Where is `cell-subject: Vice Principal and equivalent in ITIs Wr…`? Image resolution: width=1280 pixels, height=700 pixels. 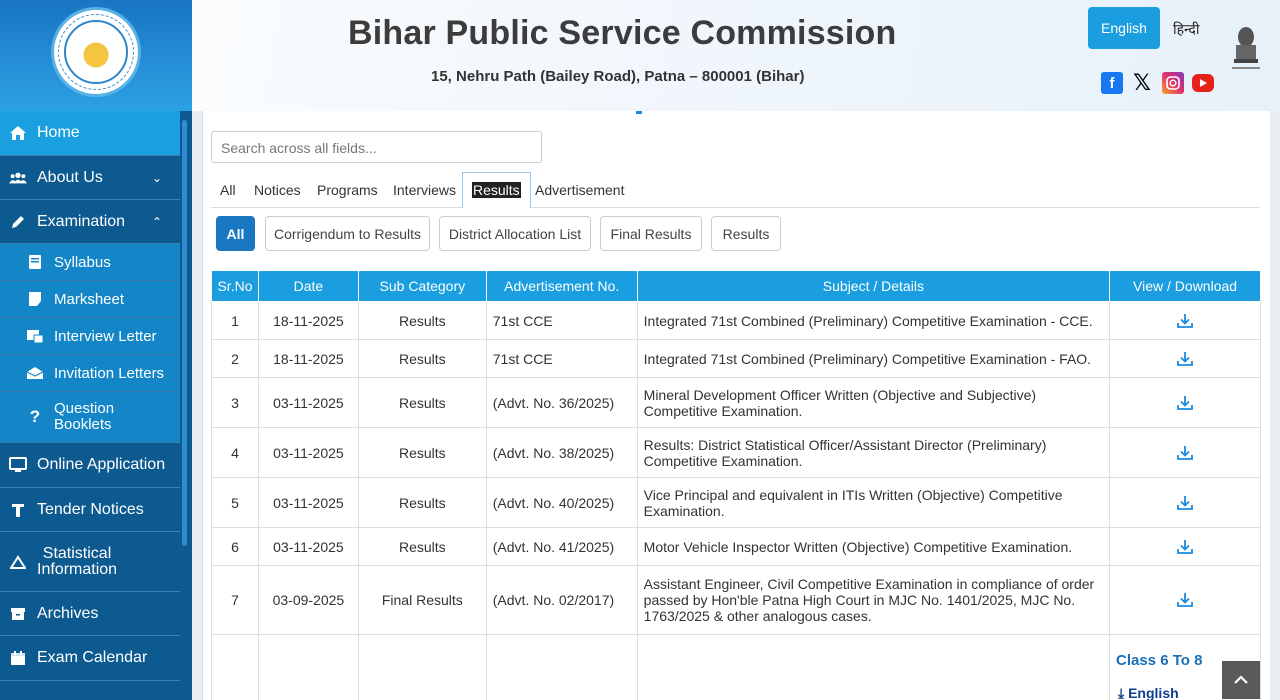
cell-subject: Vice Principal and equivalent in ITIs Wr… is located at coordinates (873, 502).